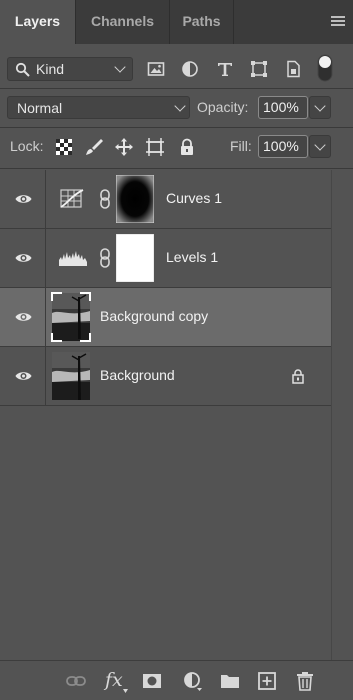 The image size is (353, 700). Describe the element at coordinates (298, 376) in the screenshot. I see `layer-lock-icon` at that location.